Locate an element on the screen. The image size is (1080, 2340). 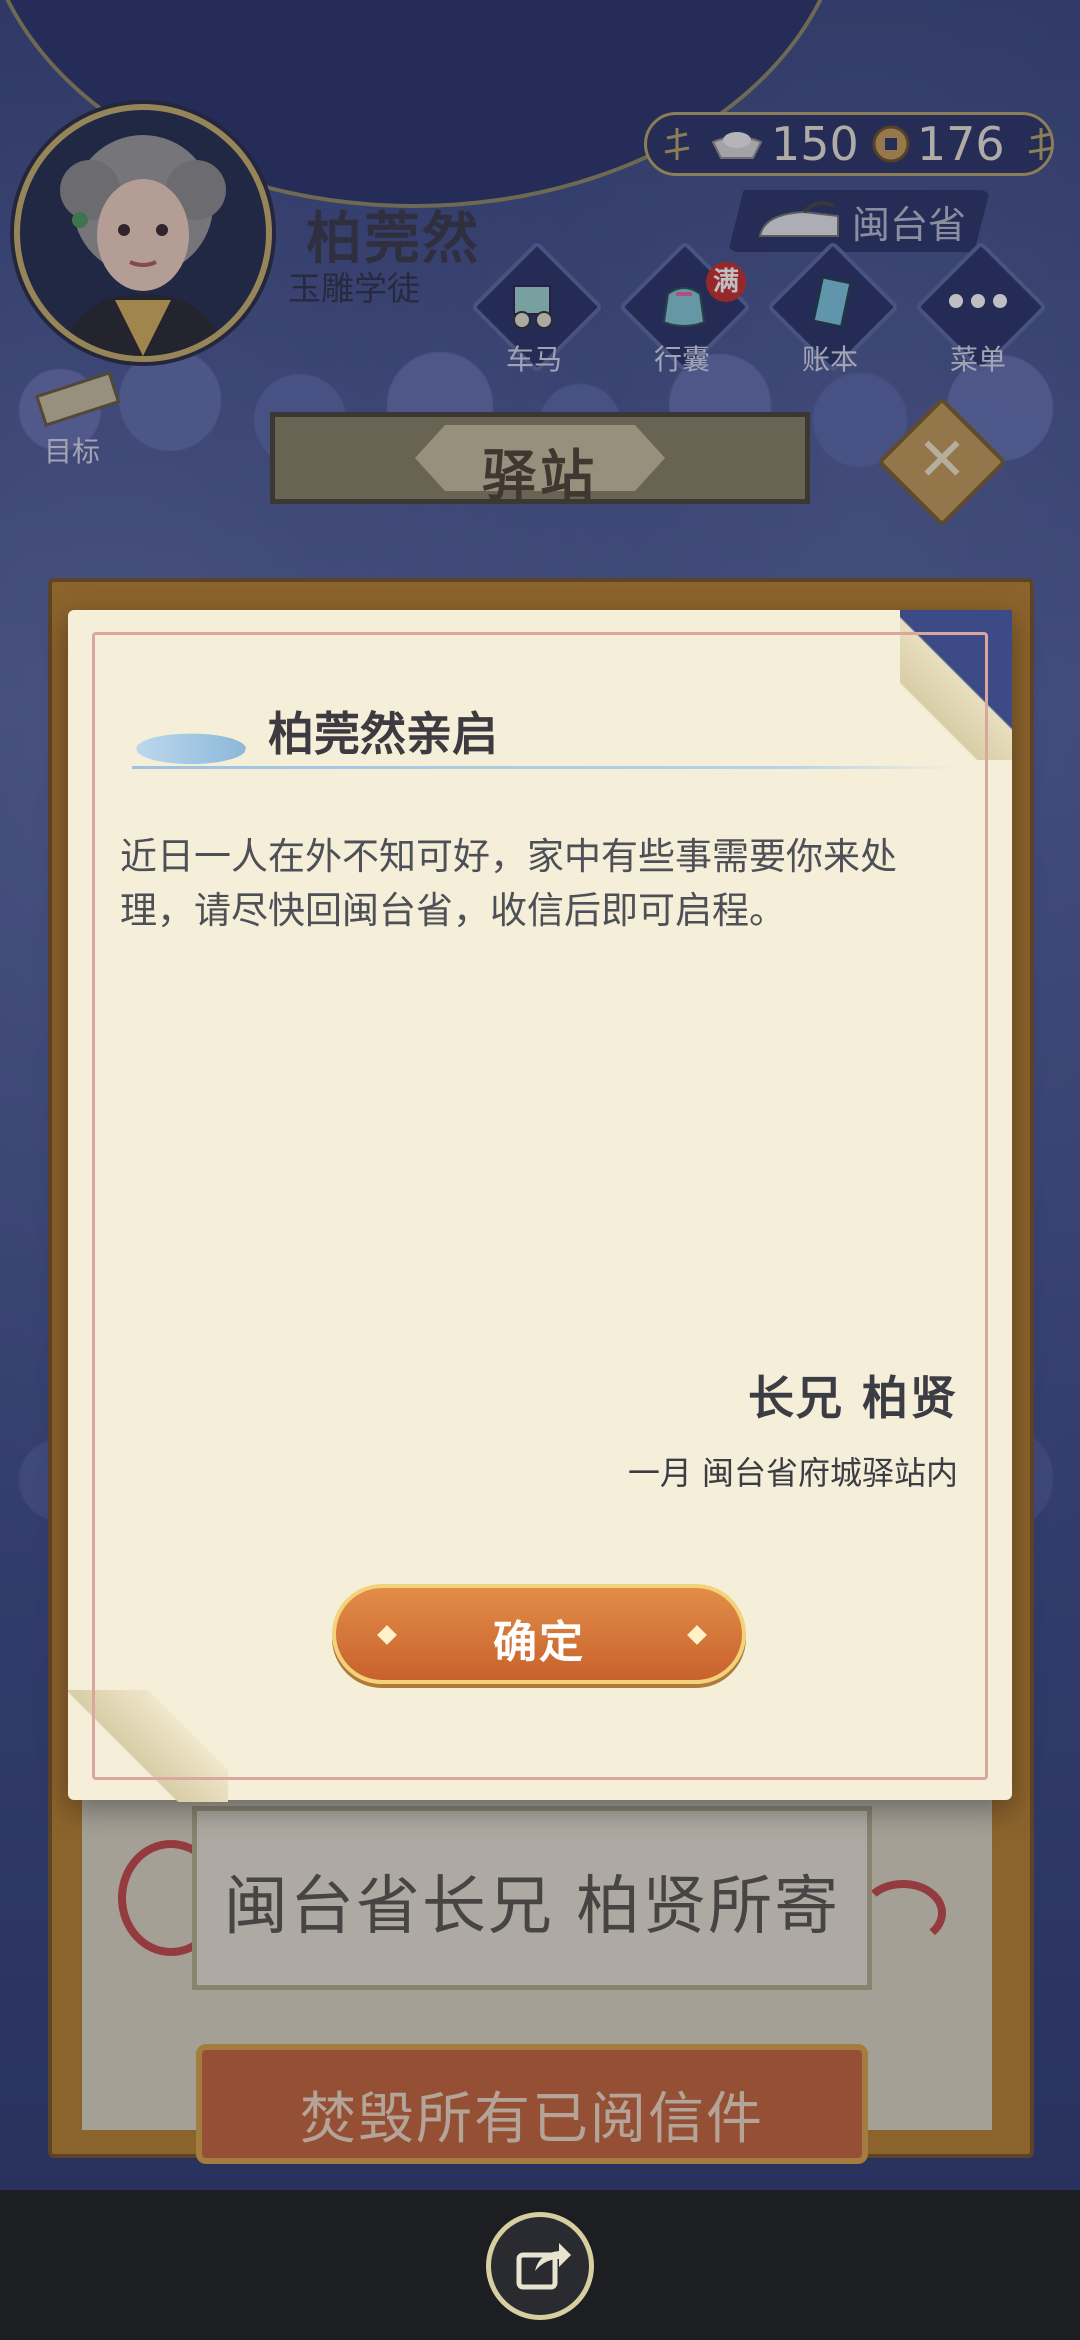
share-button is located at coordinates (540, 2266).